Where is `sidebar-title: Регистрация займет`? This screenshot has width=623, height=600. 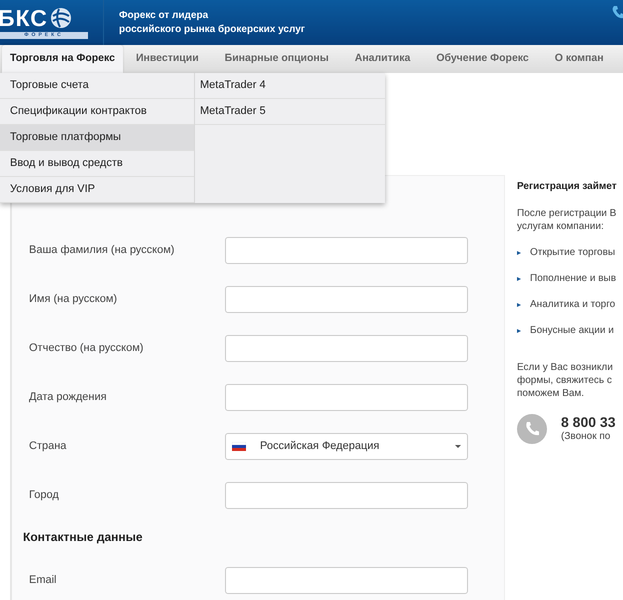
sidebar-title: Регистрация займет is located at coordinates (567, 186).